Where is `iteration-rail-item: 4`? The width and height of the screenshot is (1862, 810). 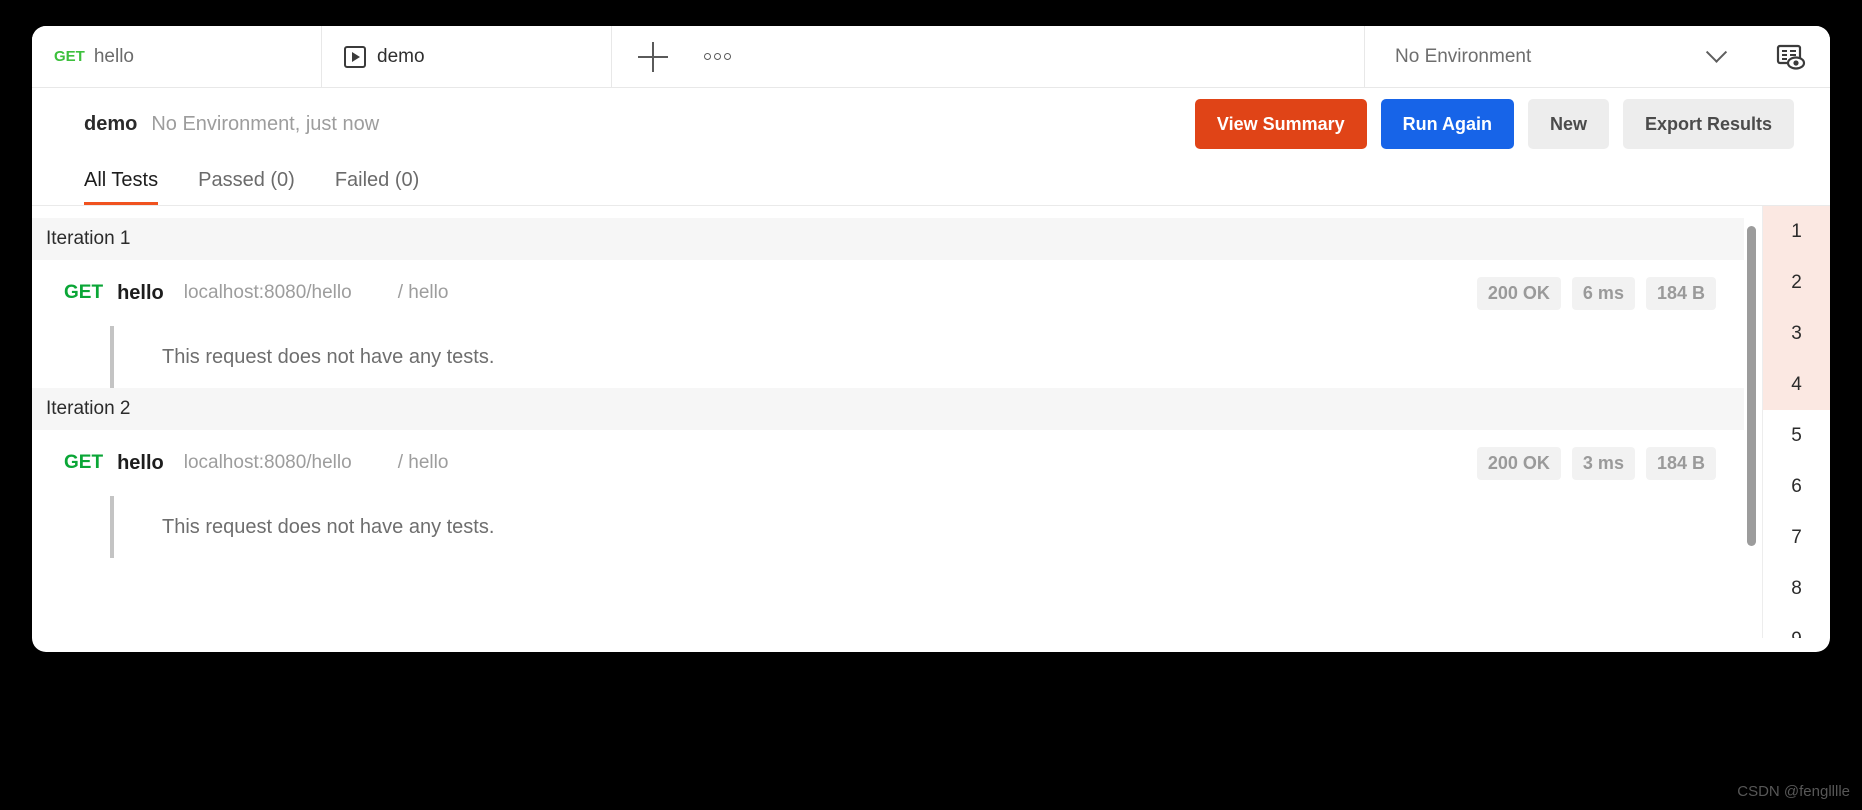 iteration-rail-item: 4 is located at coordinates (1796, 384).